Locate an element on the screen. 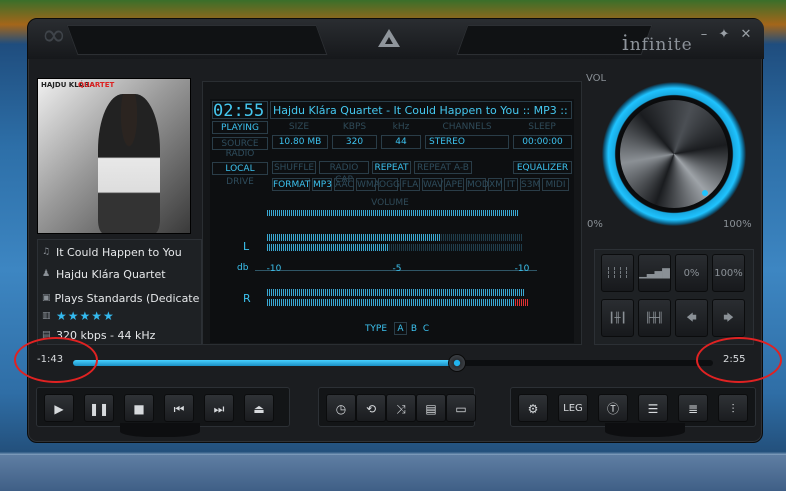 This screenshot has height=491, width=786. eject-button: ⏏ is located at coordinates (259, 408).